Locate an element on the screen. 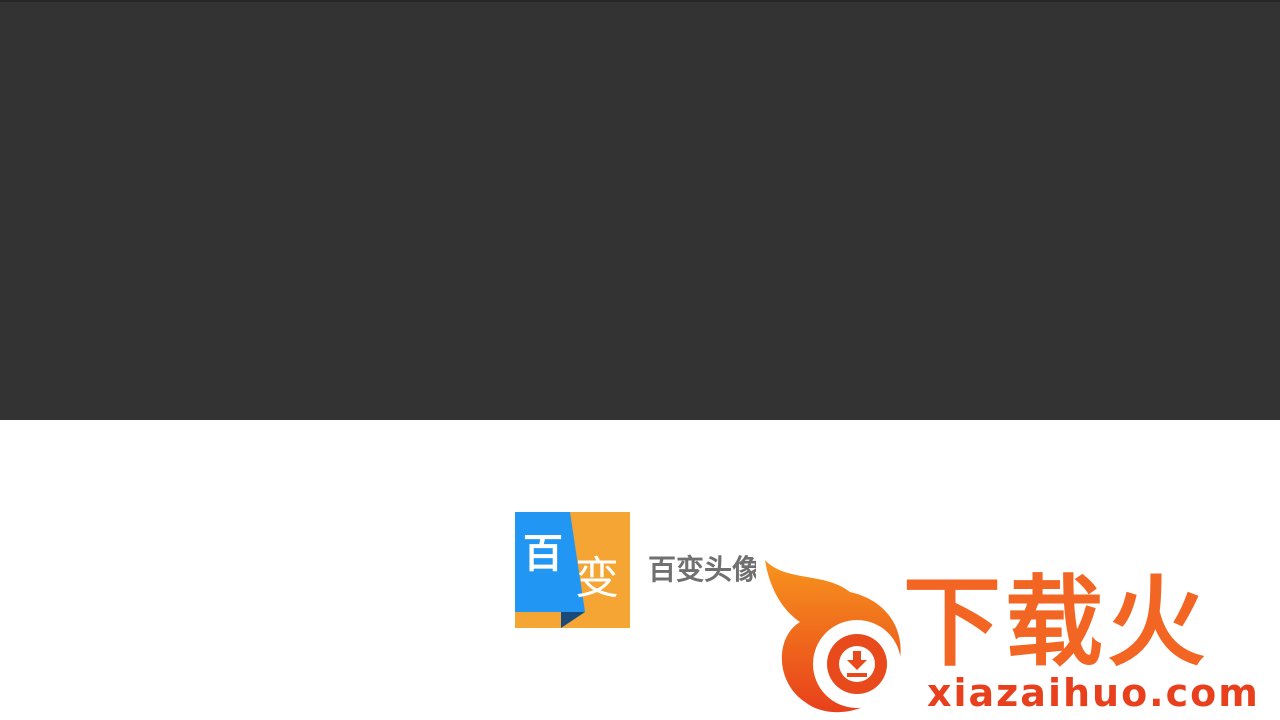  watermark-url: xiazaihuo.com is located at coordinates (1093, 693).